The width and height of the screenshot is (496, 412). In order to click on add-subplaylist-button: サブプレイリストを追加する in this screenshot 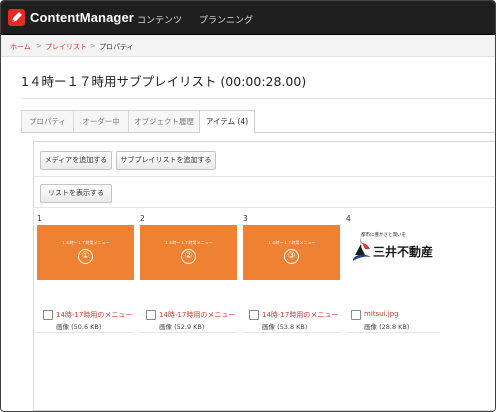, I will do `click(166, 160)`.